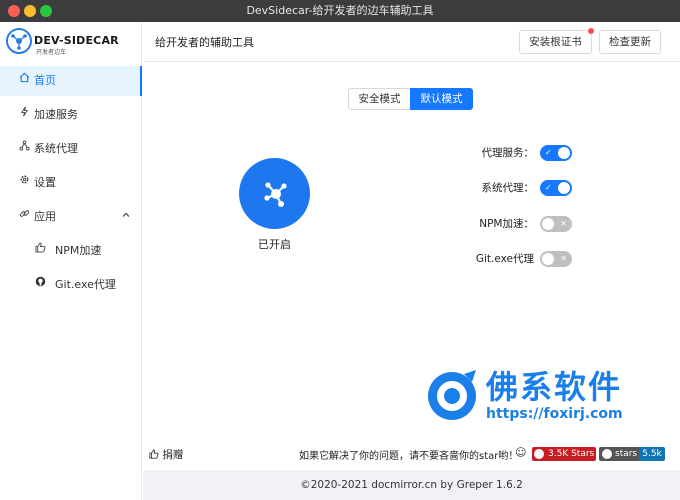 The width and height of the screenshot is (680, 500). Describe the element at coordinates (30, 11) in the screenshot. I see `minimize-window-button` at that location.